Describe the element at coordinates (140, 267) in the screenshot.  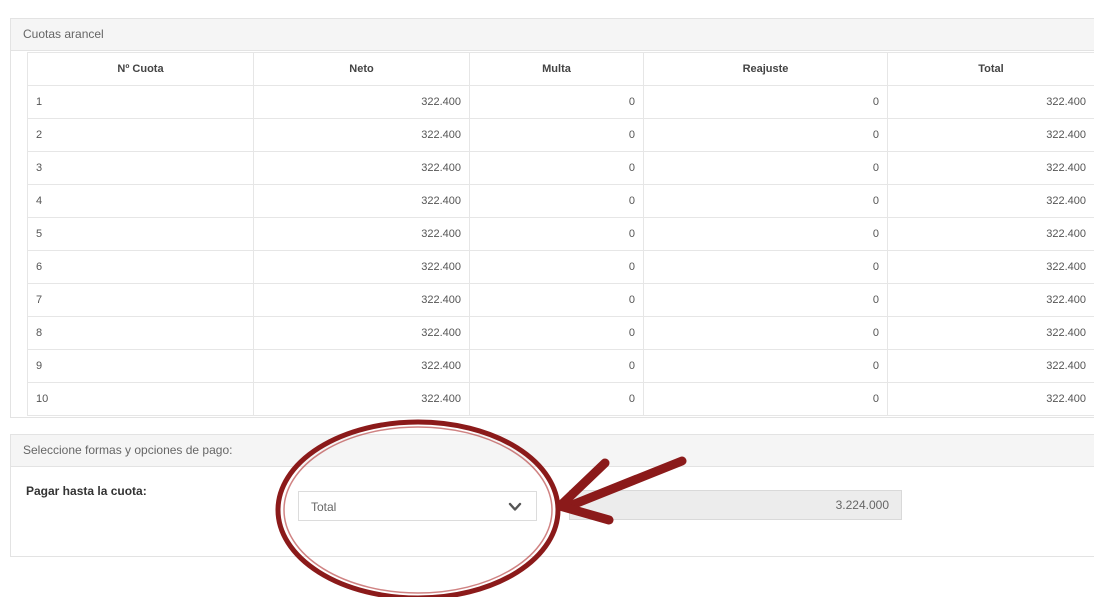
I see `cell-numero: 6` at that location.